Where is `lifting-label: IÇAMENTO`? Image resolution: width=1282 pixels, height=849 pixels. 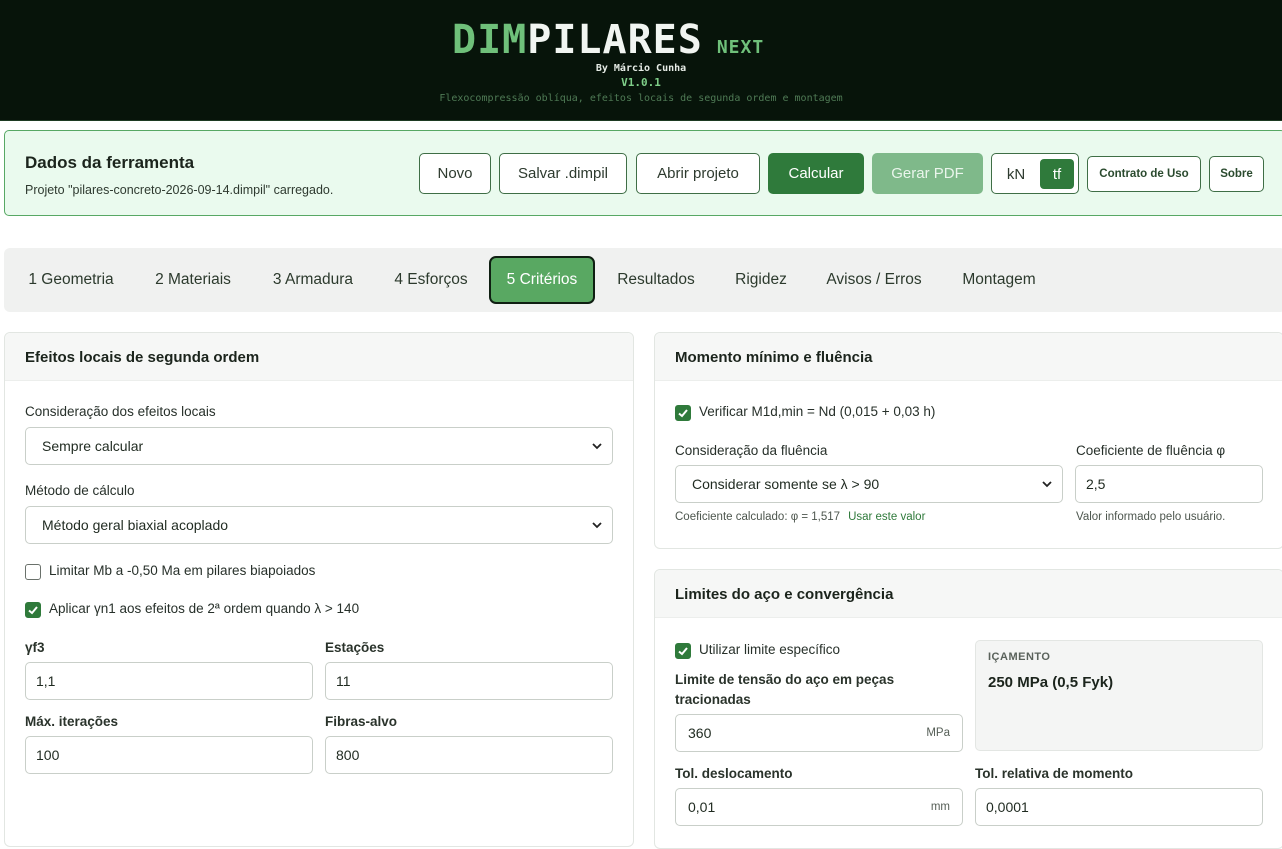 lifting-label: IÇAMENTO is located at coordinates (1019, 657).